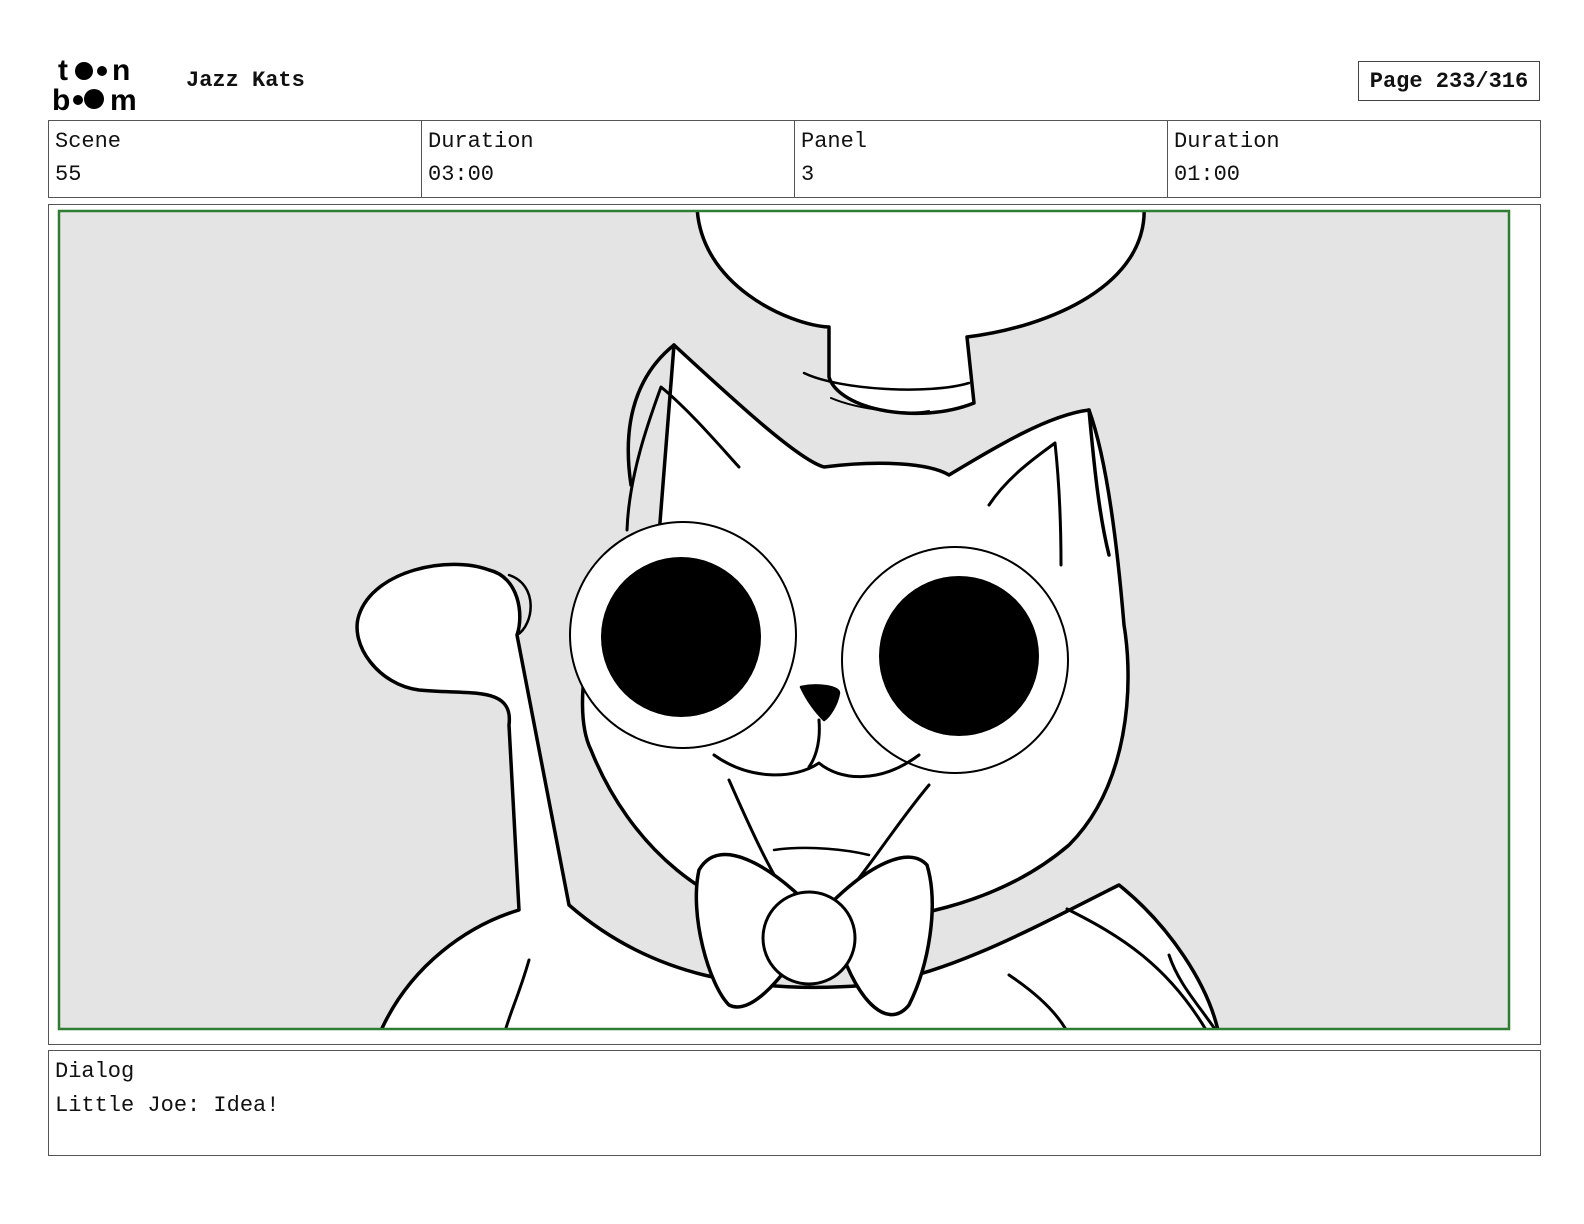  Describe the element at coordinates (608, 159) in the screenshot. I see `scene-duration-cell: Duration 03:00` at that location.